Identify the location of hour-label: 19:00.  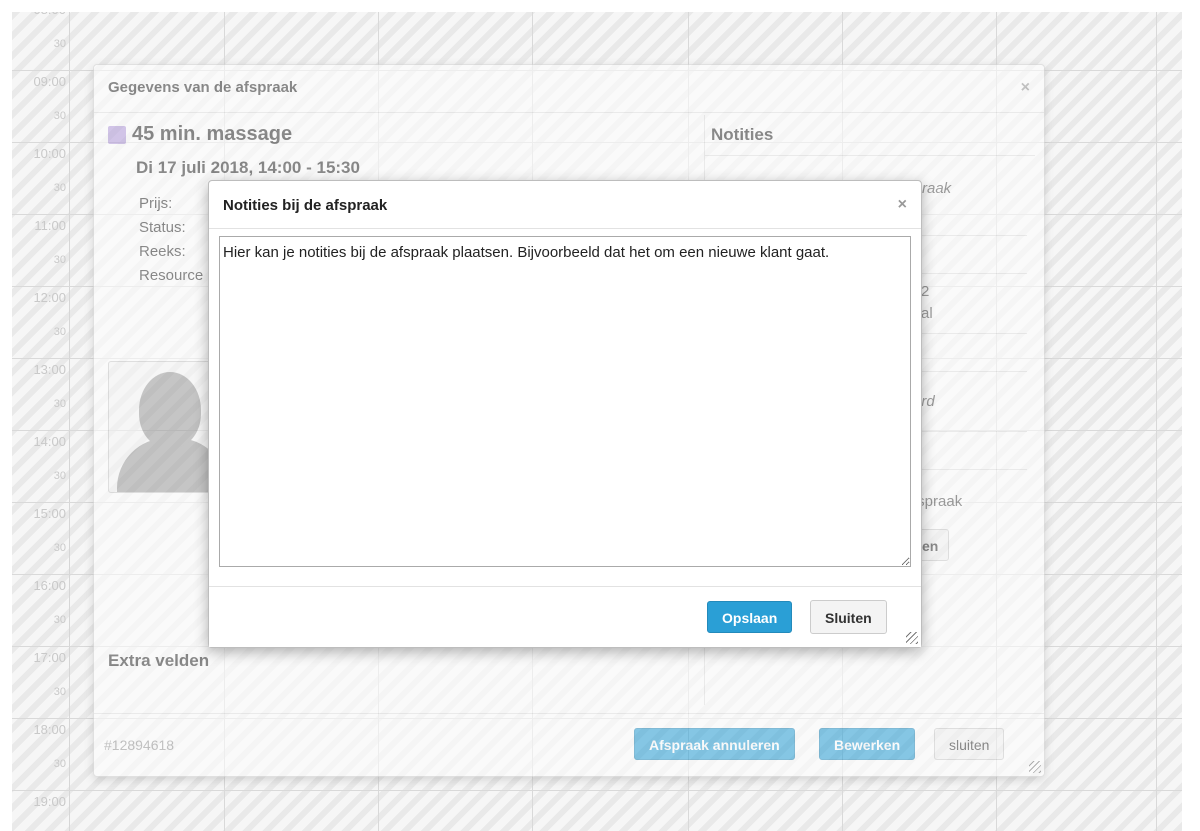
(49, 801).